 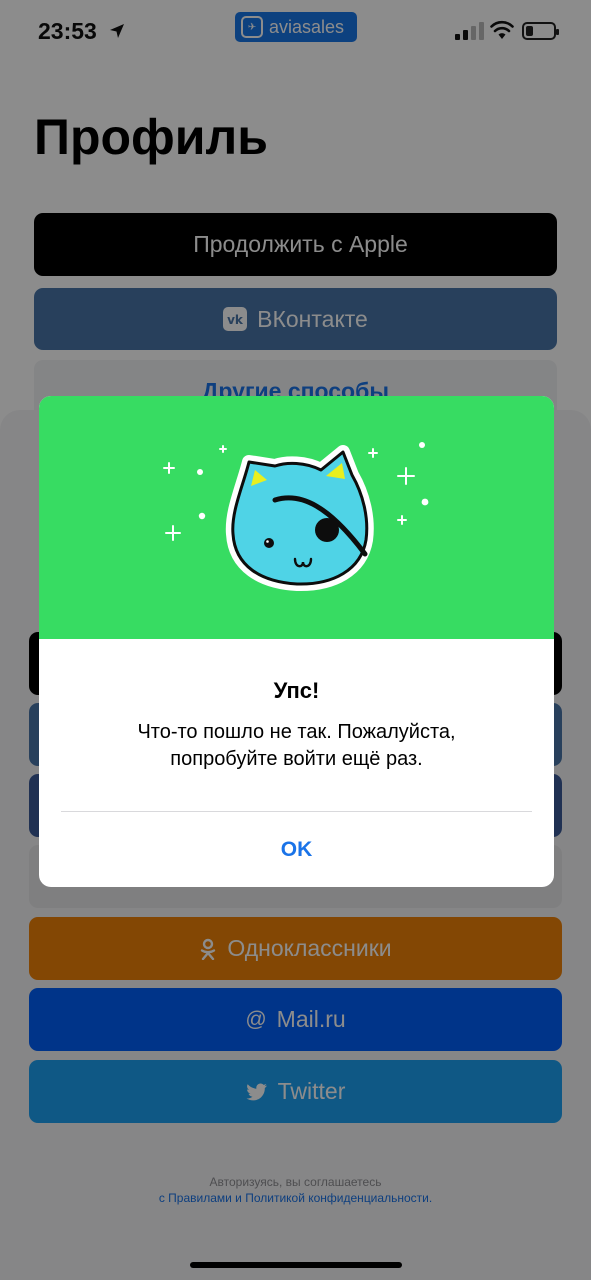 I want to click on dialog-message-line-2: попробуйте войти ещё раз., so click(x=296, y=759).